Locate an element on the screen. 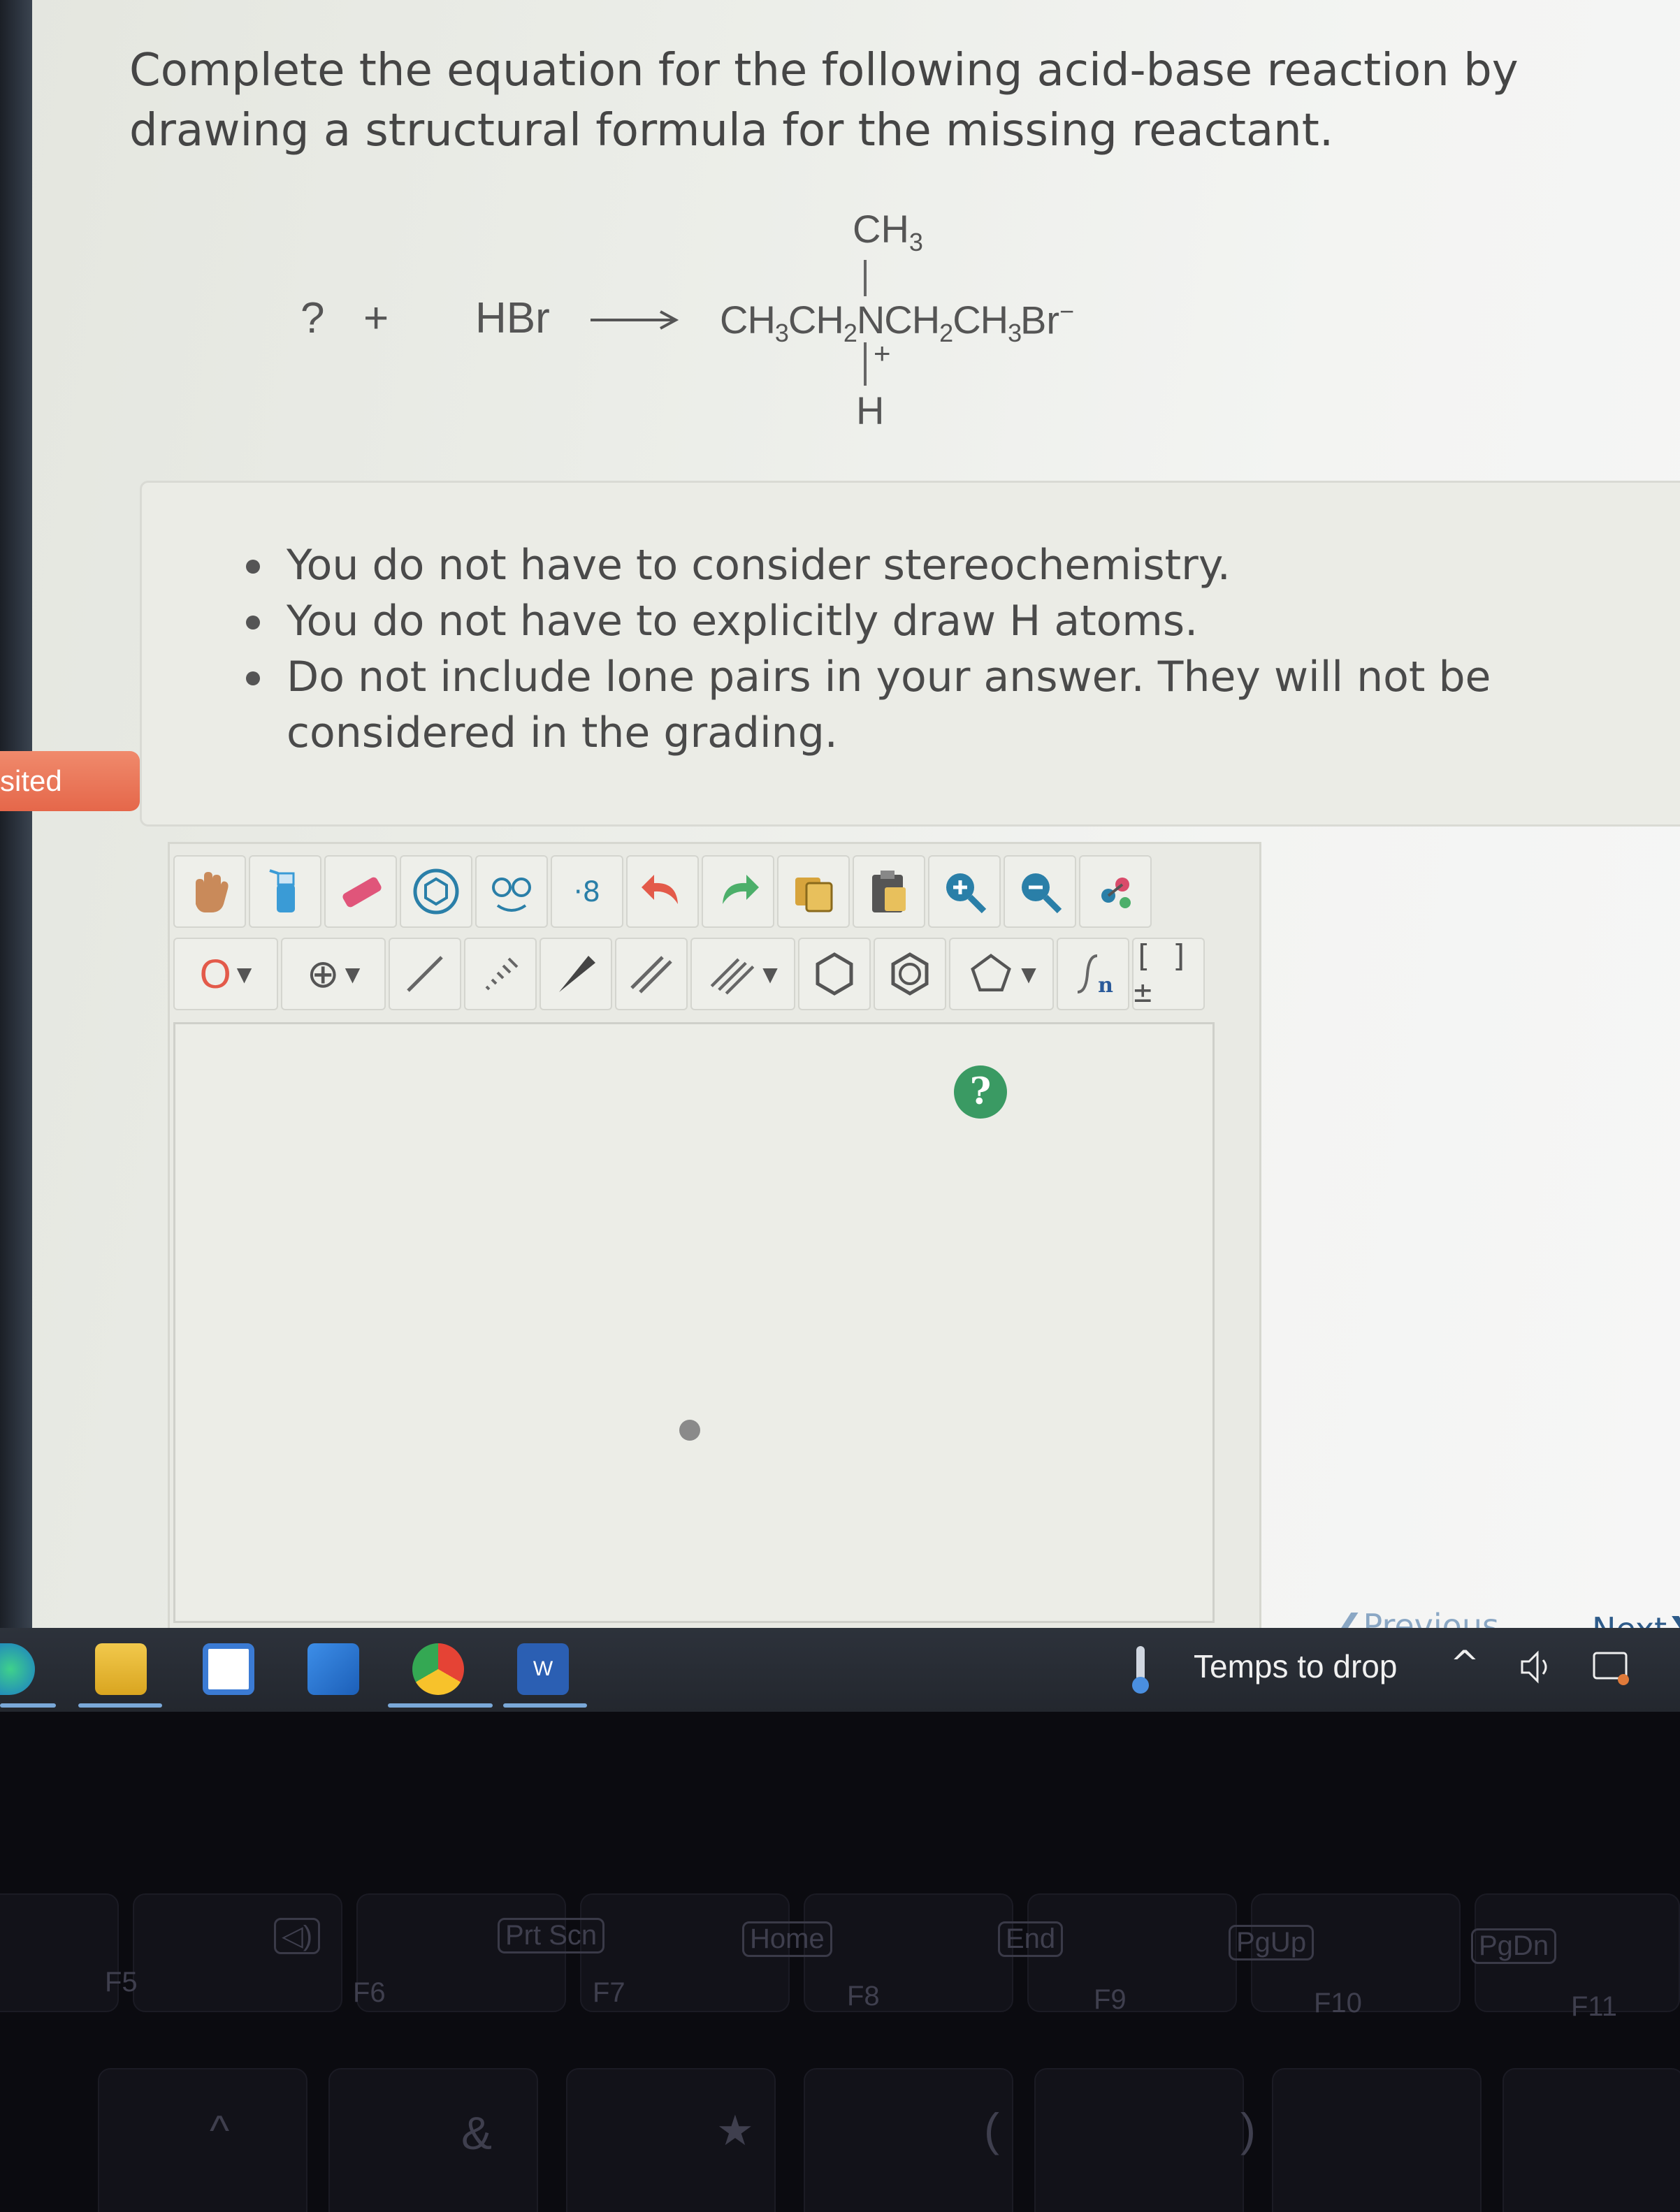 The height and width of the screenshot is (2212, 1680). key-equals is located at coordinates (1591, 2140).